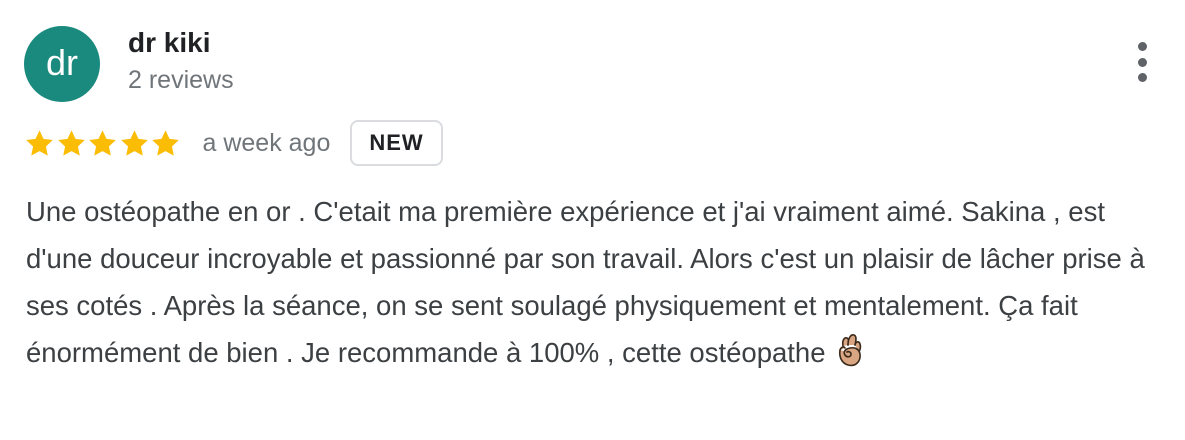  I want to click on star-rating, so click(103, 143).